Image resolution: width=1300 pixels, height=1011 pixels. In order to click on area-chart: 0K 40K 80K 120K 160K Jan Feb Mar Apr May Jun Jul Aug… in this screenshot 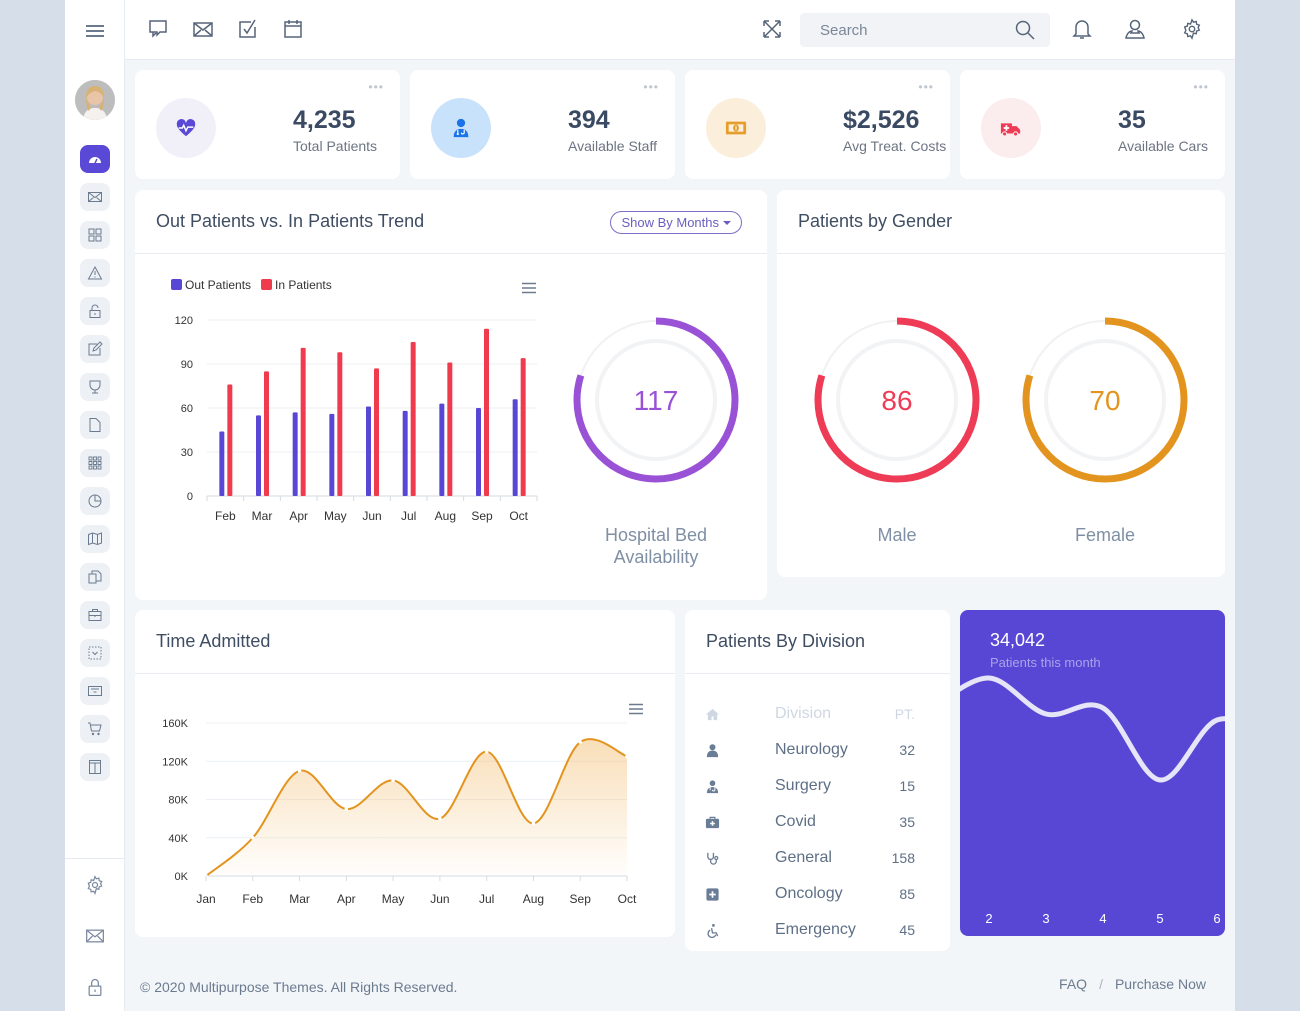, I will do `click(399, 812)`.